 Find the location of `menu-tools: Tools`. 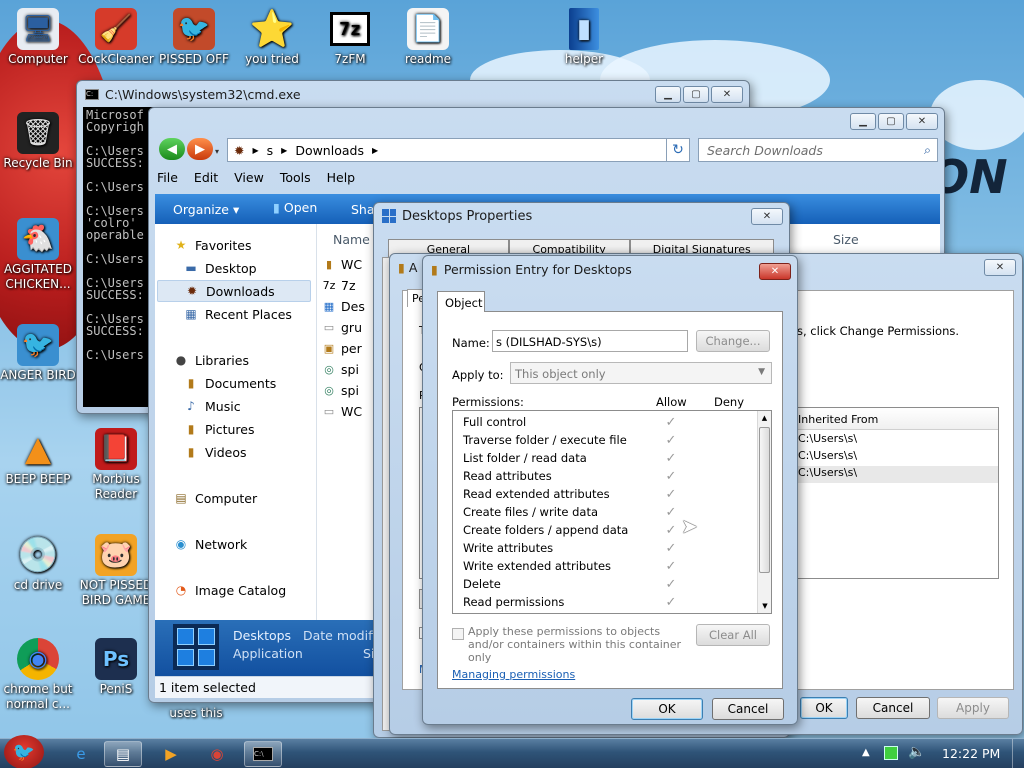

menu-tools: Tools is located at coordinates (295, 177).